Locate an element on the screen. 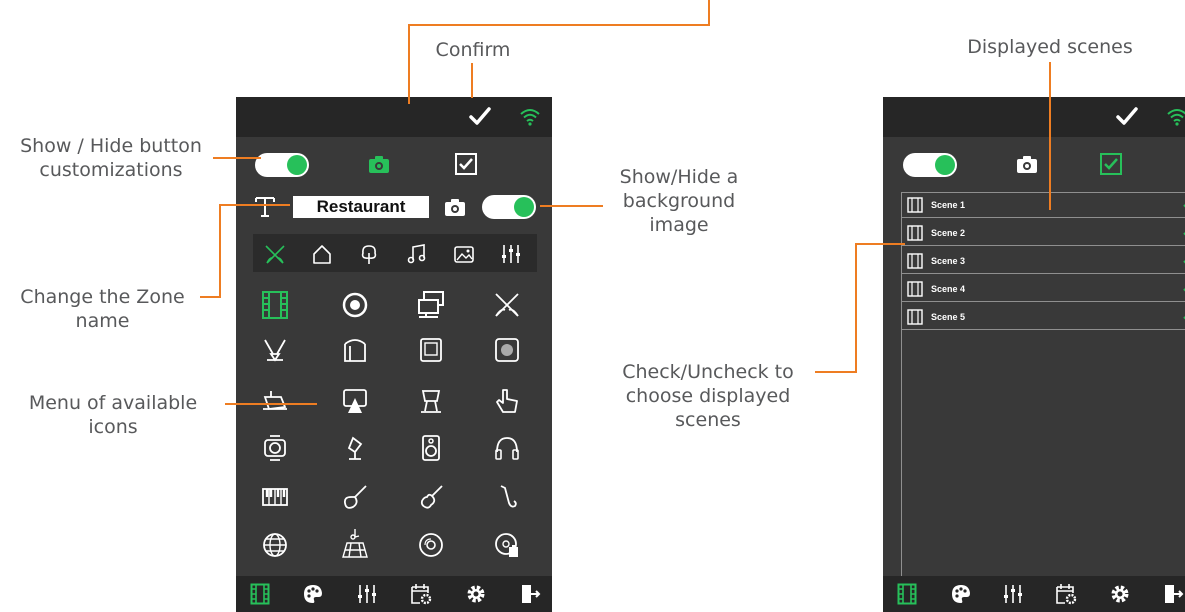 This screenshot has width=1185, height=612. home-icon is located at coordinates (322, 254).